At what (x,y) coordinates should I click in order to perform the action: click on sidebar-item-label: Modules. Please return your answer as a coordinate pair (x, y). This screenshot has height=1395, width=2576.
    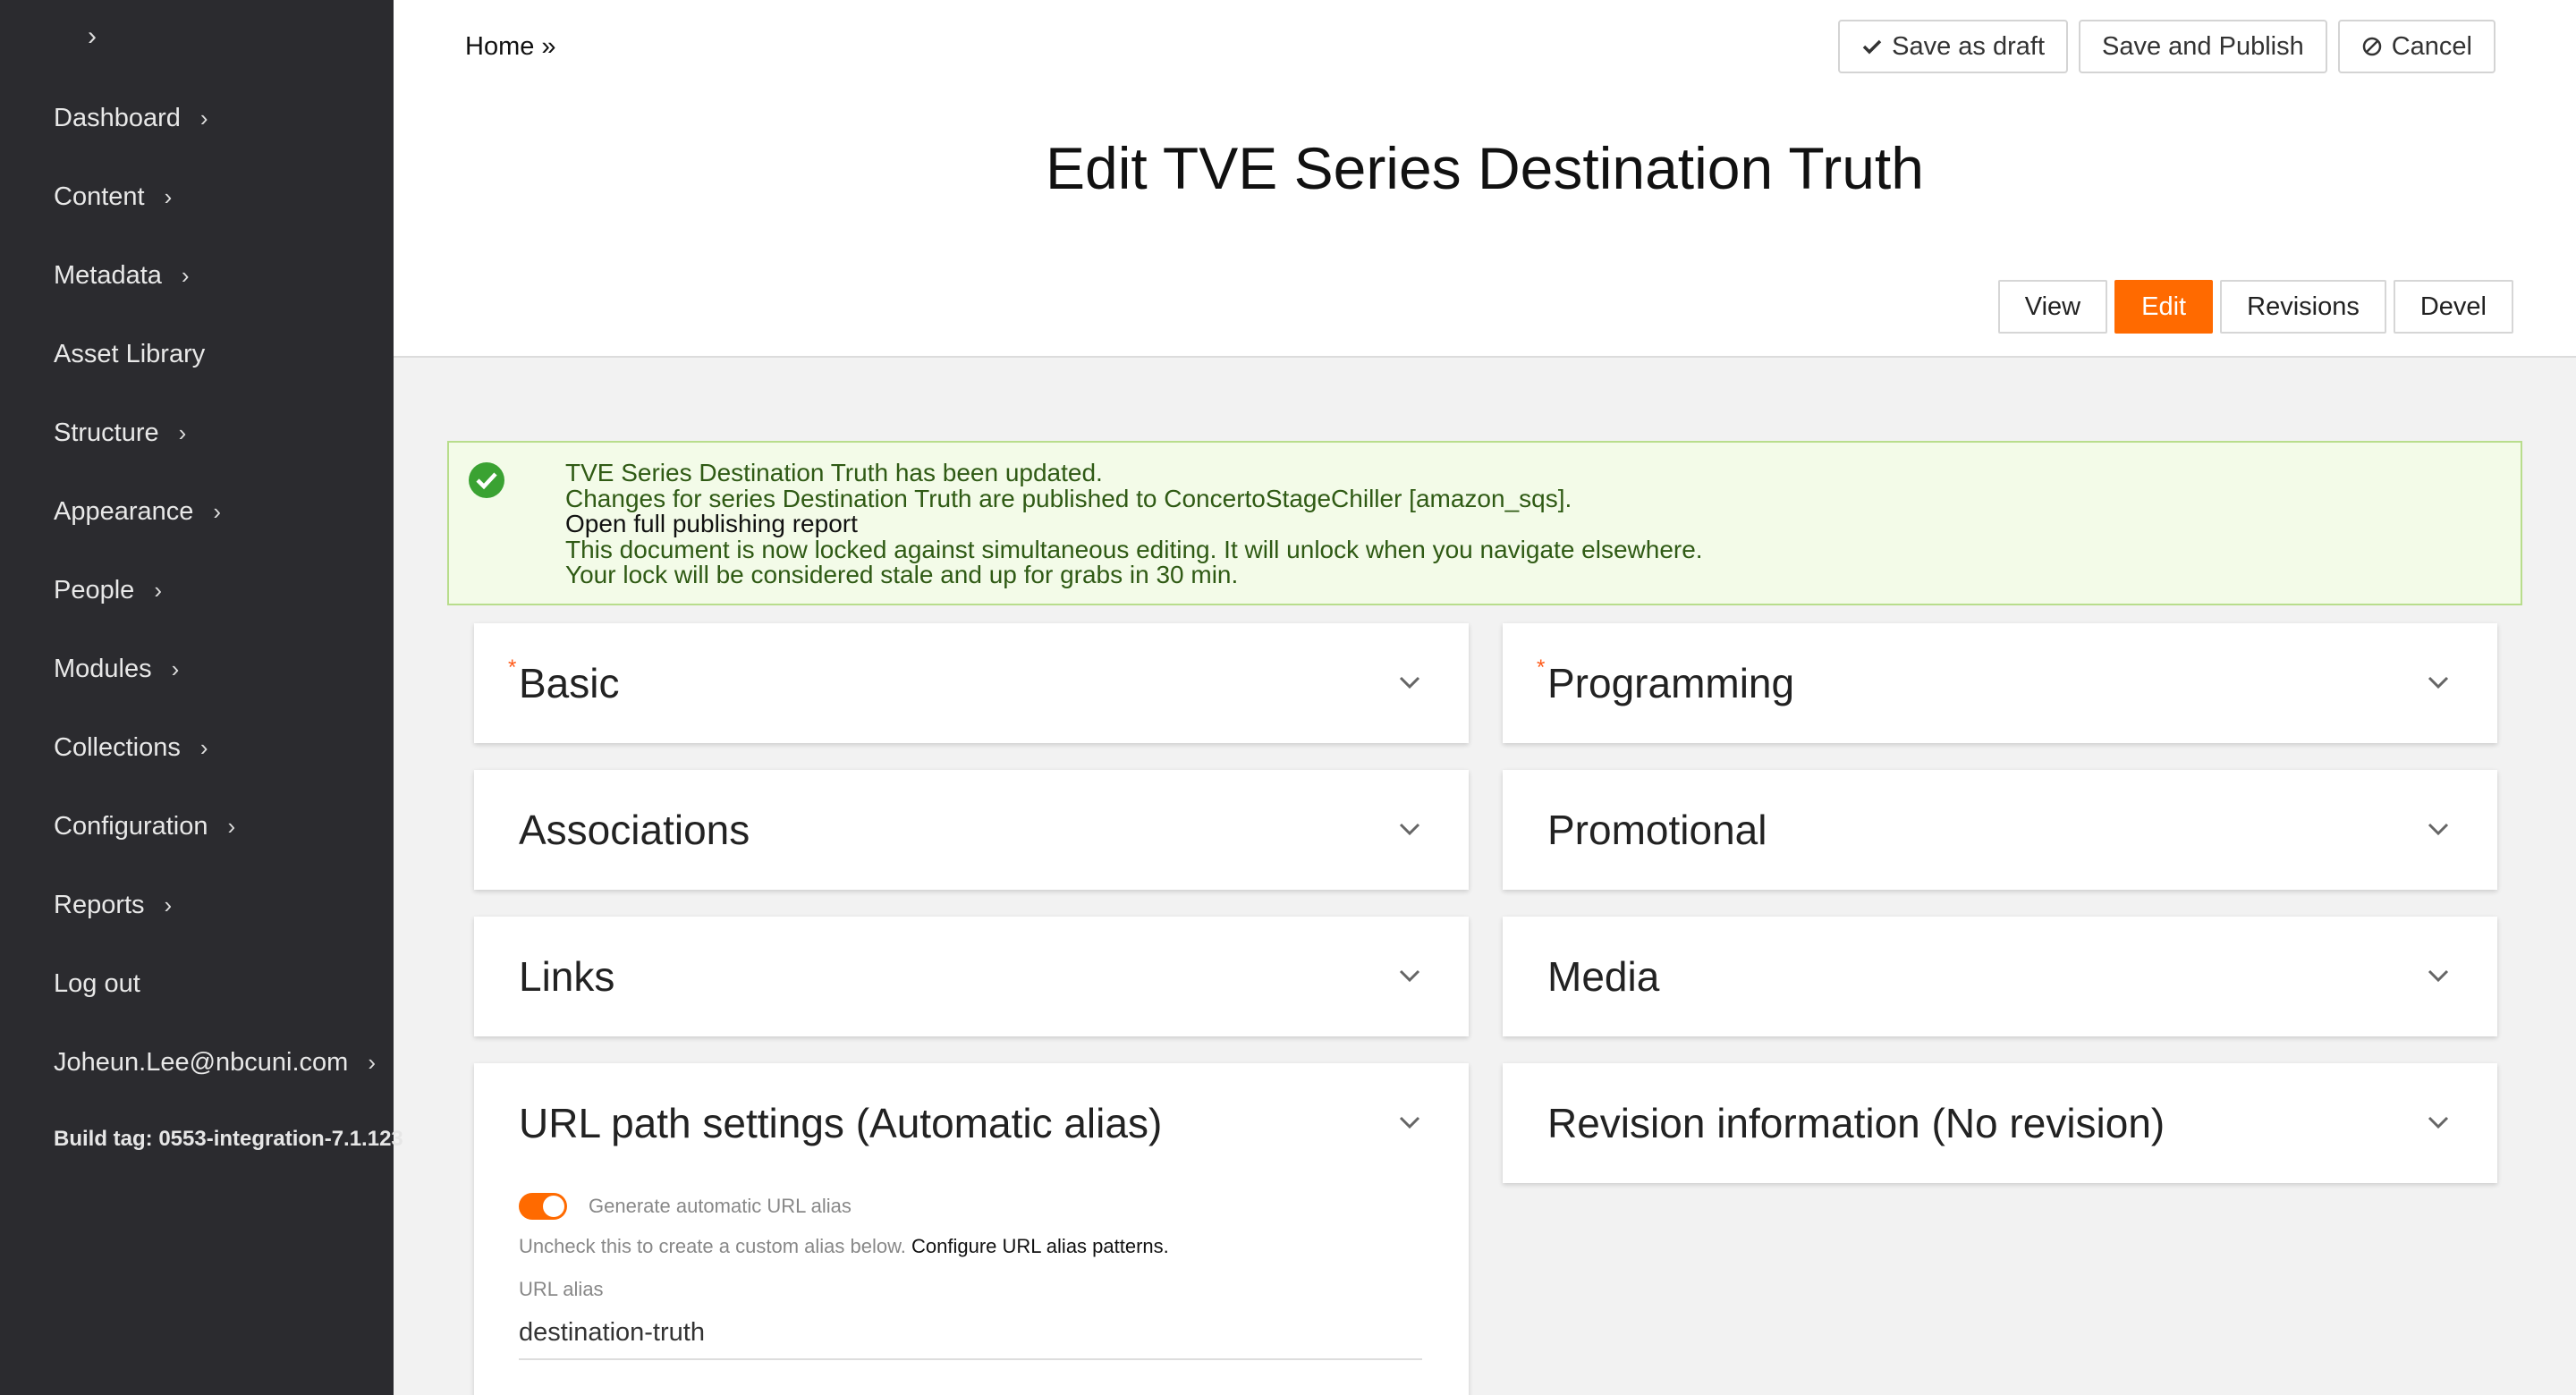
    Looking at the image, I should click on (103, 668).